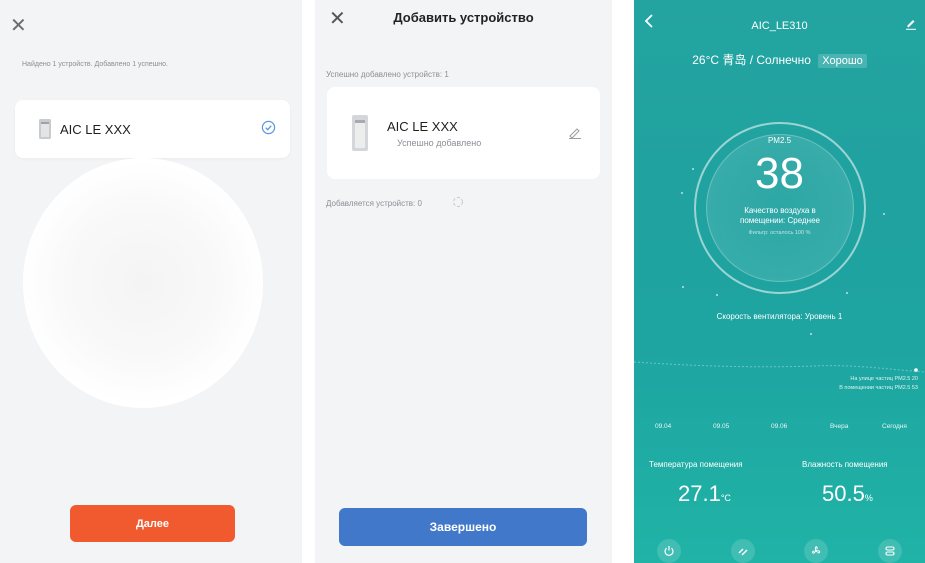 This screenshot has height=563, width=925. What do you see at coordinates (894, 426) in the screenshot?
I see `date-tick: Сегодня` at bounding box center [894, 426].